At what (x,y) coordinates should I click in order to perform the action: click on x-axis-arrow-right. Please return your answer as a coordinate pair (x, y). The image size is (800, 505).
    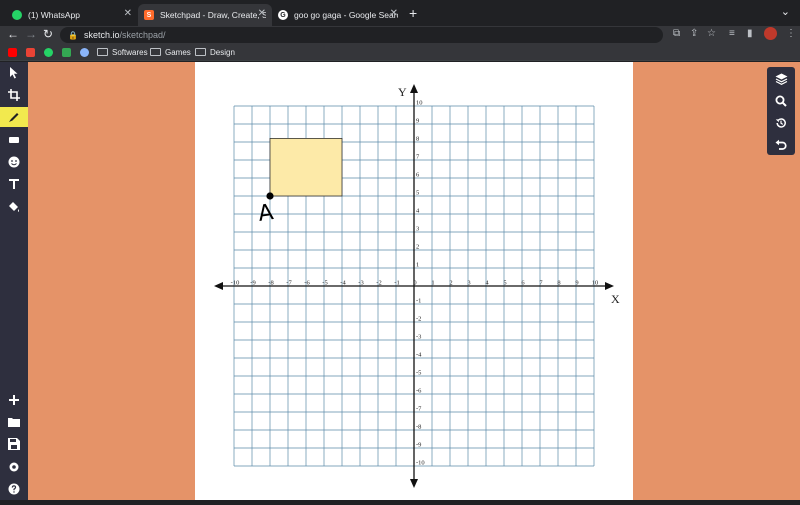
    Looking at the image, I should click on (609, 286).